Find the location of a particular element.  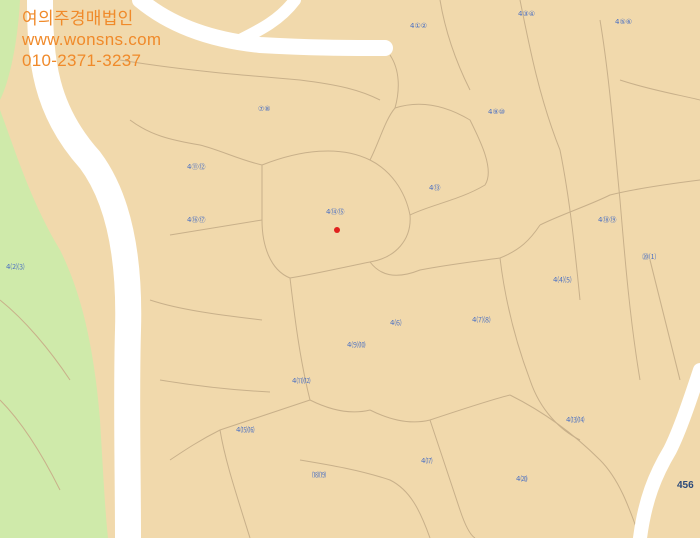

target-parcel-marker is located at coordinates (337, 230).